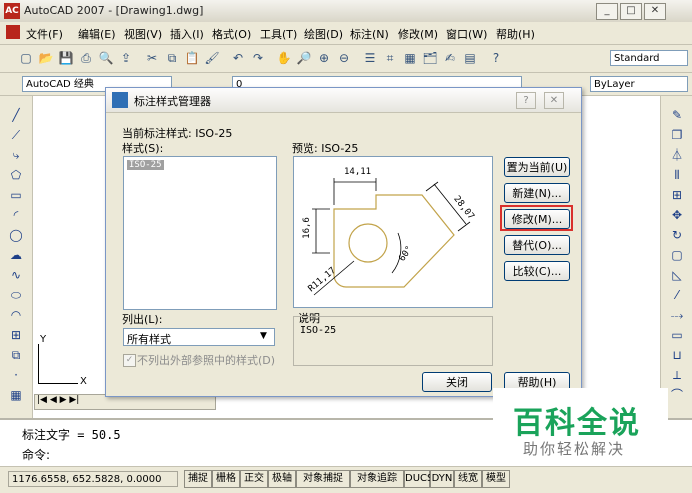 The width and height of the screenshot is (692, 493). Describe the element at coordinates (410, 58) in the screenshot. I see `toolpalette-icon: ▦` at that location.